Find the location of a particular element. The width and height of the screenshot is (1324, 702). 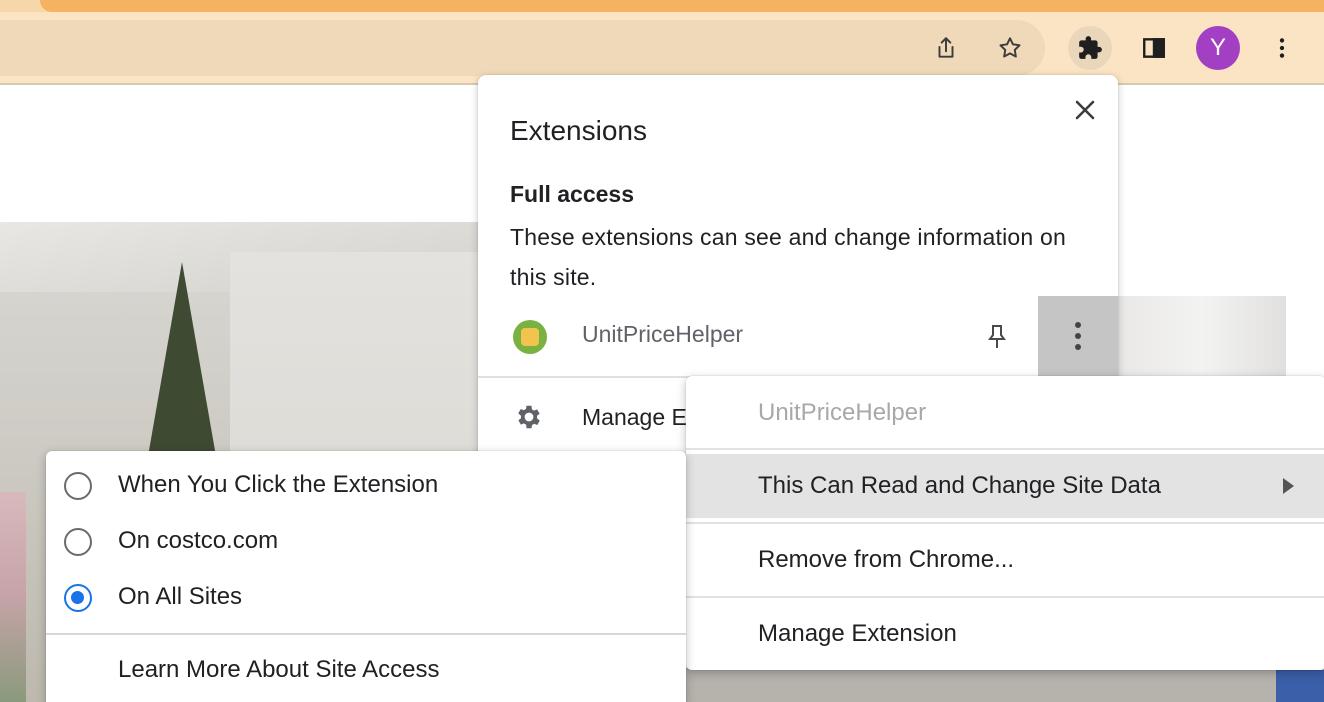

address-bar is located at coordinates (522, 48).